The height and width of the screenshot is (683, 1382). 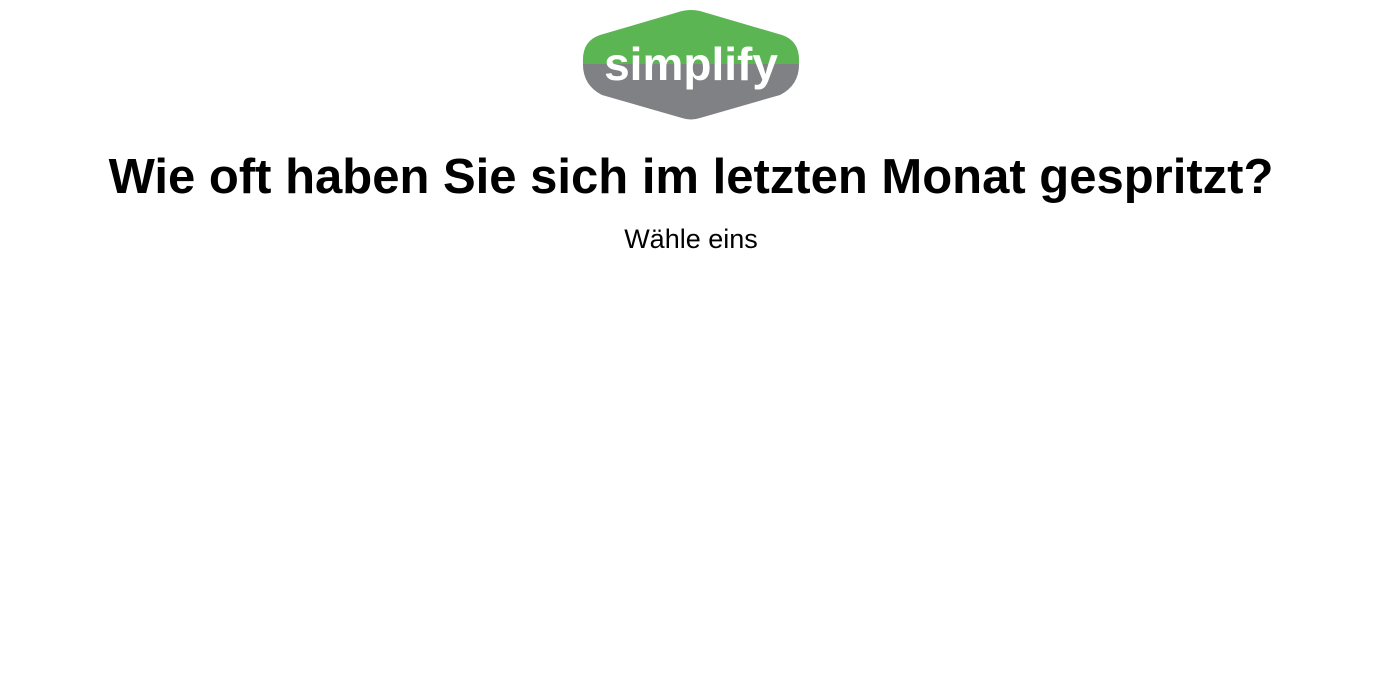 I want to click on simplify-logo-graphic: simplify, so click(x=691, y=65).